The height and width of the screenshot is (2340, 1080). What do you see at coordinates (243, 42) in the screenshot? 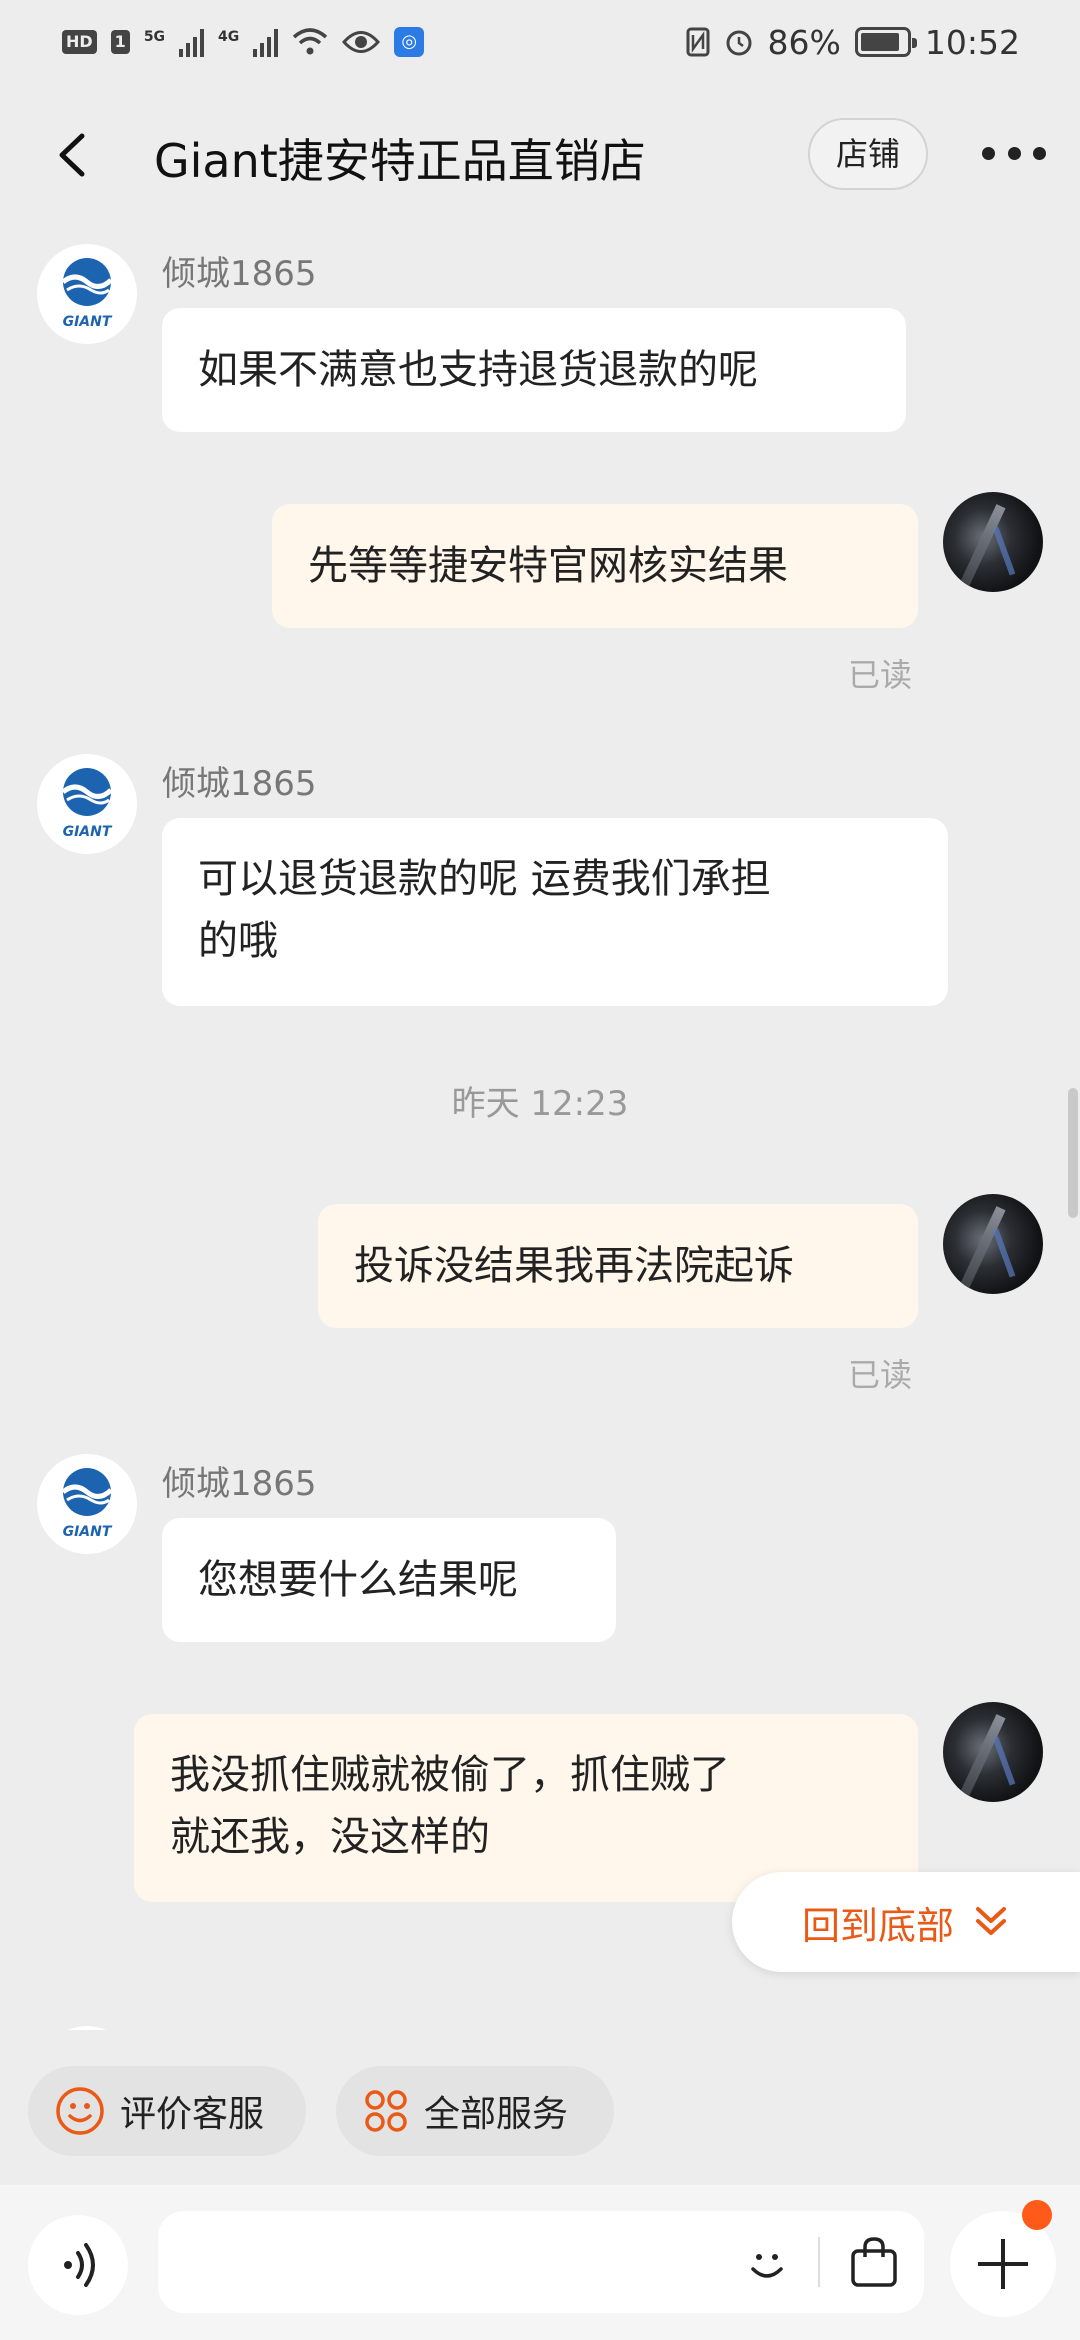
I see `status-left: HD 1 5G 4G ◎` at bounding box center [243, 42].